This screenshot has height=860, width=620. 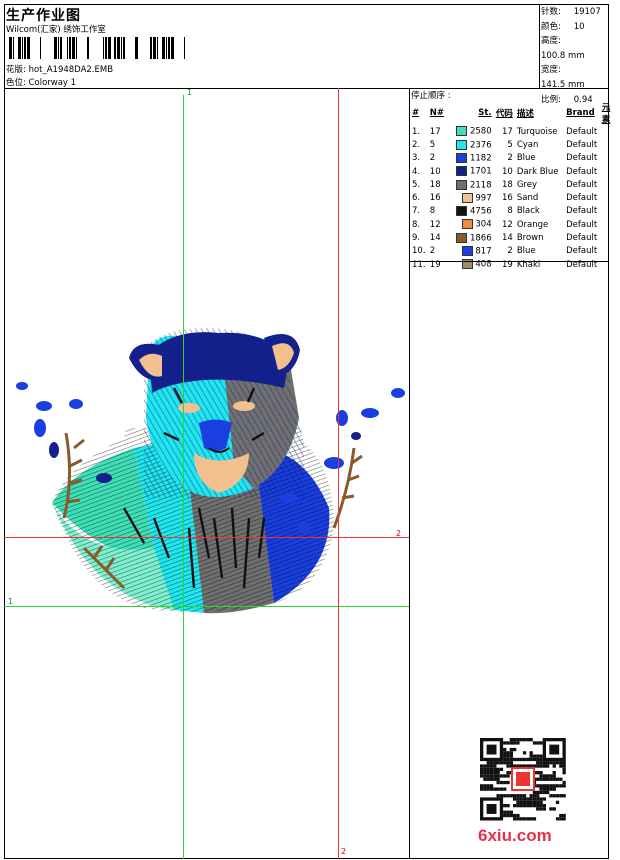 What do you see at coordinates (563, 77) in the screenshot?
I see `stat-width: 宽度: 141.5 mm` at bounding box center [563, 77].